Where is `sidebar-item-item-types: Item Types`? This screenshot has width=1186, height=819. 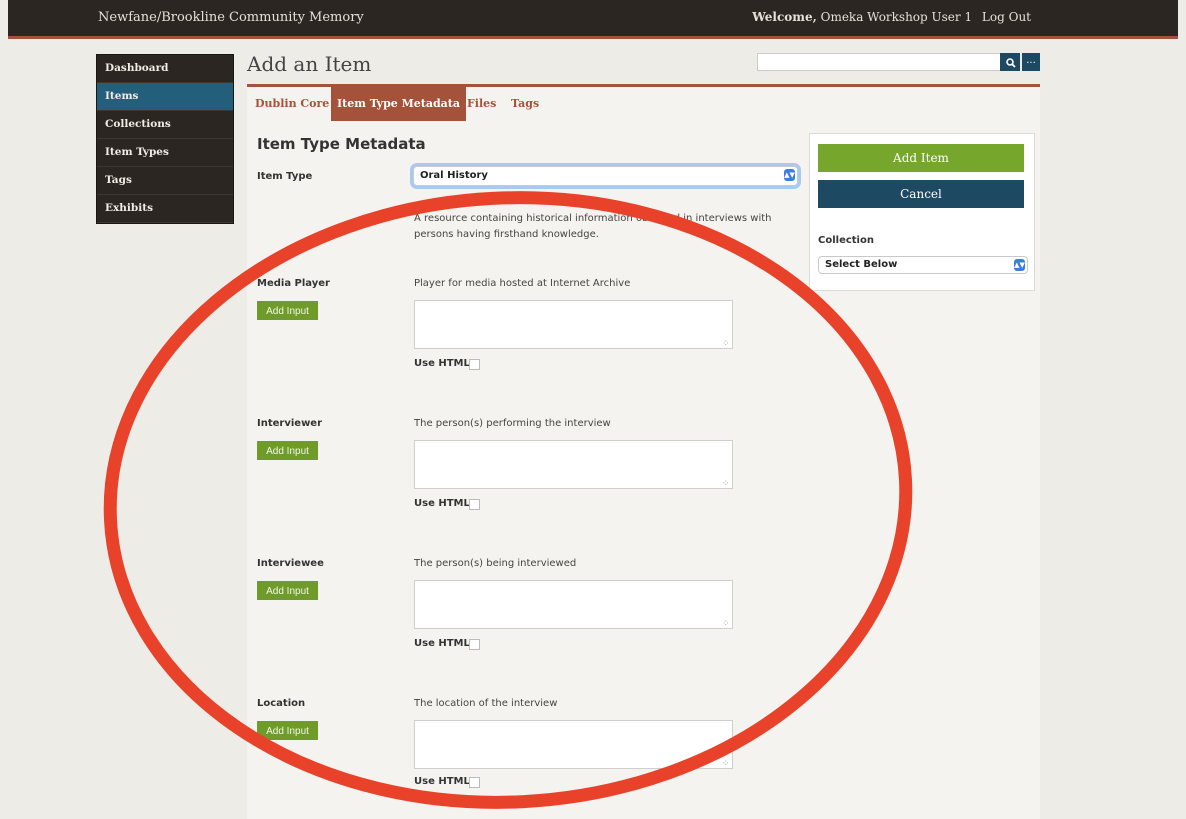
sidebar-item-item-types: Item Types is located at coordinates (165, 153).